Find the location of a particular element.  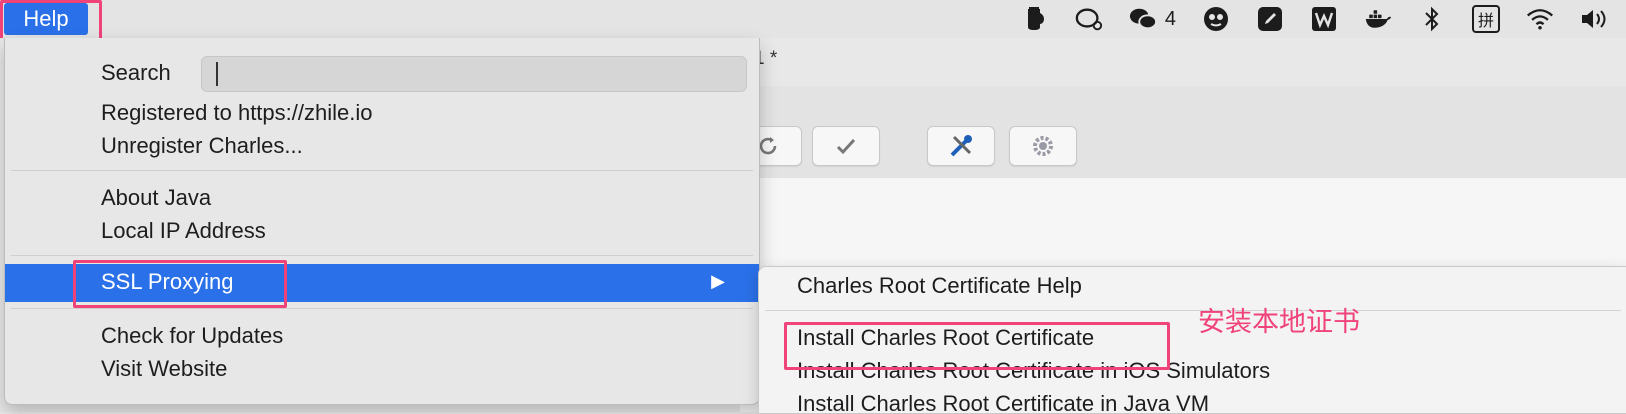

qq-icon is located at coordinates (1216, 19).